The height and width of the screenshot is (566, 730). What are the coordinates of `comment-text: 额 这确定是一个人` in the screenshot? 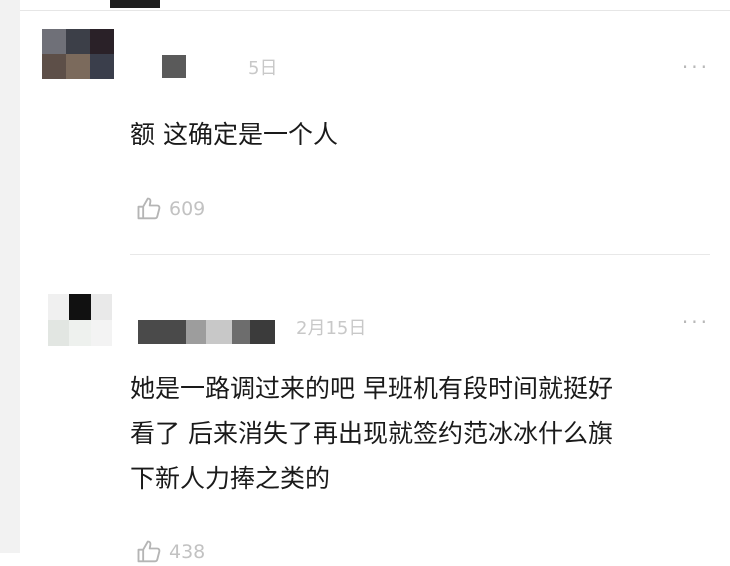 It's located at (234, 134).